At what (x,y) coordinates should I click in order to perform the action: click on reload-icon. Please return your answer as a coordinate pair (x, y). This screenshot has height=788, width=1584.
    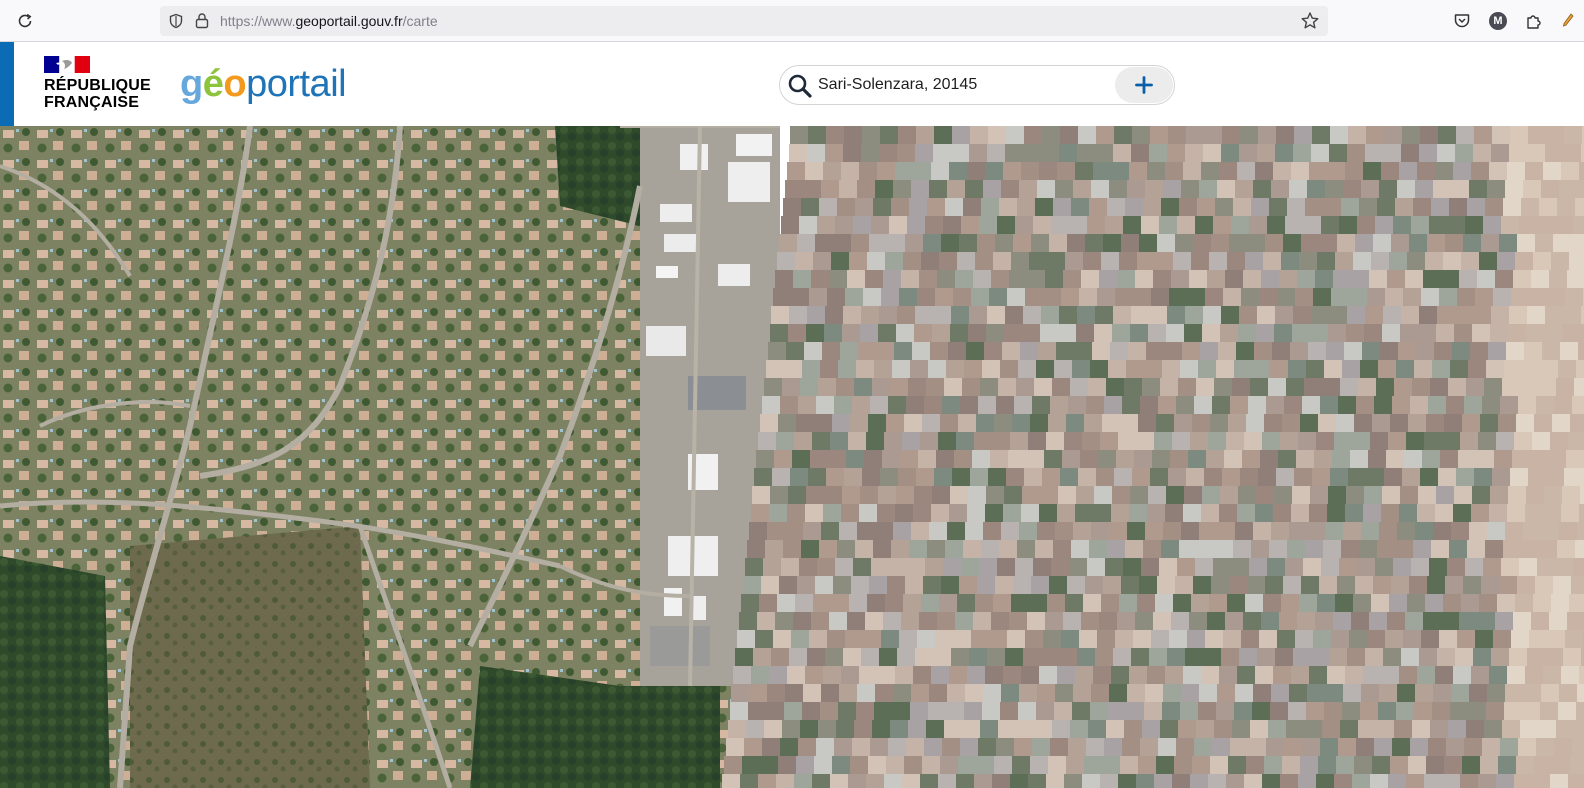
    Looking at the image, I should click on (25, 20).